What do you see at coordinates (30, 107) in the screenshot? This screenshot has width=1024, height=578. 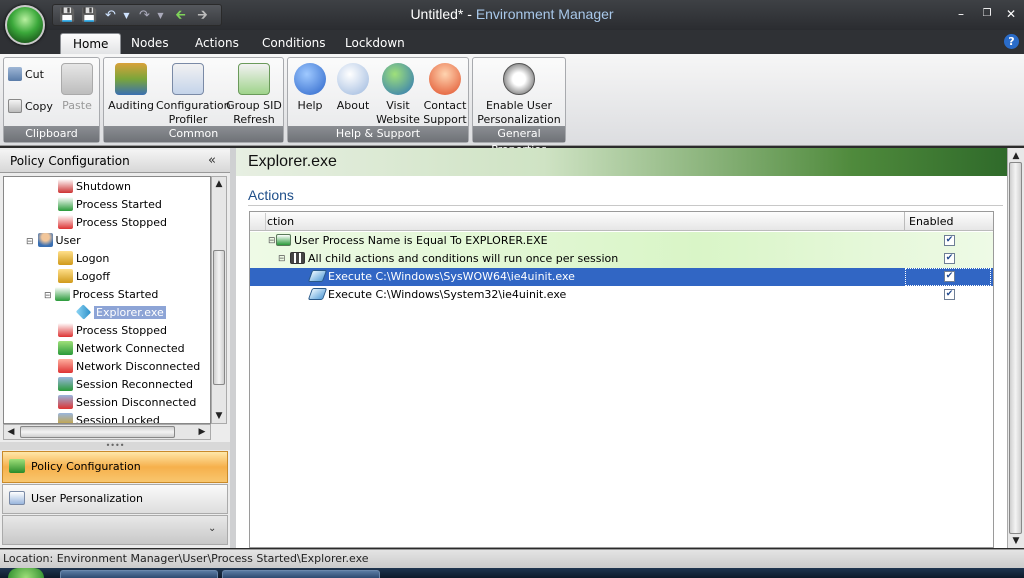 I see `copy-button: Copy` at bounding box center [30, 107].